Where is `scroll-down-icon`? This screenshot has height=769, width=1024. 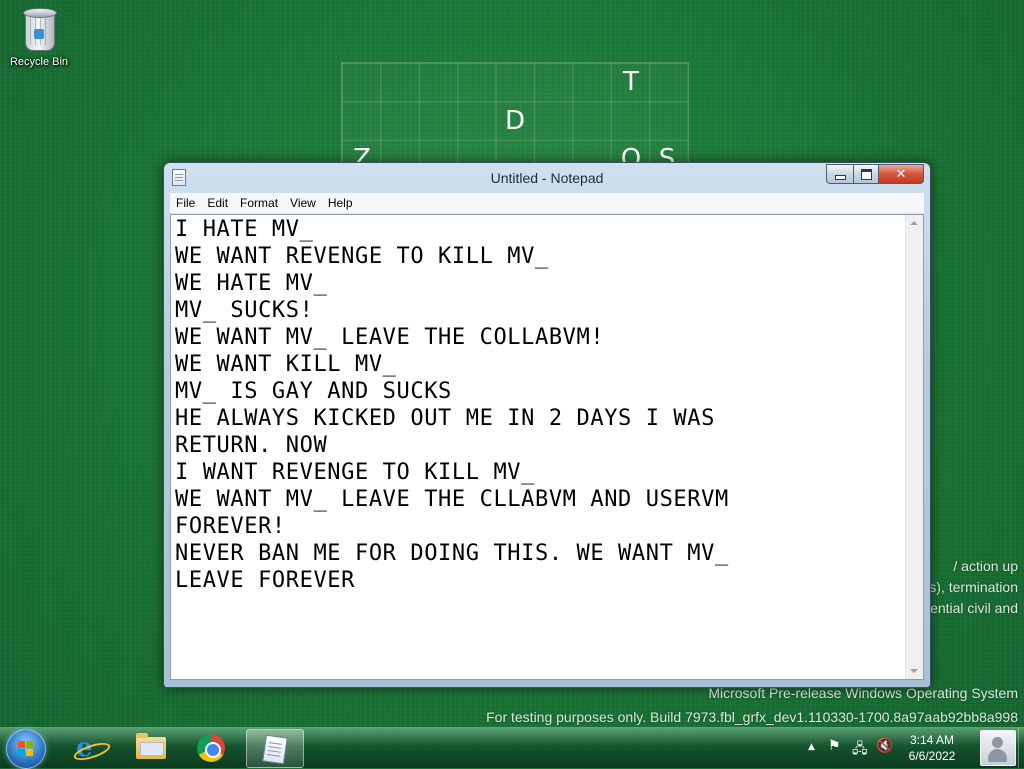 scroll-down-icon is located at coordinates (914, 671).